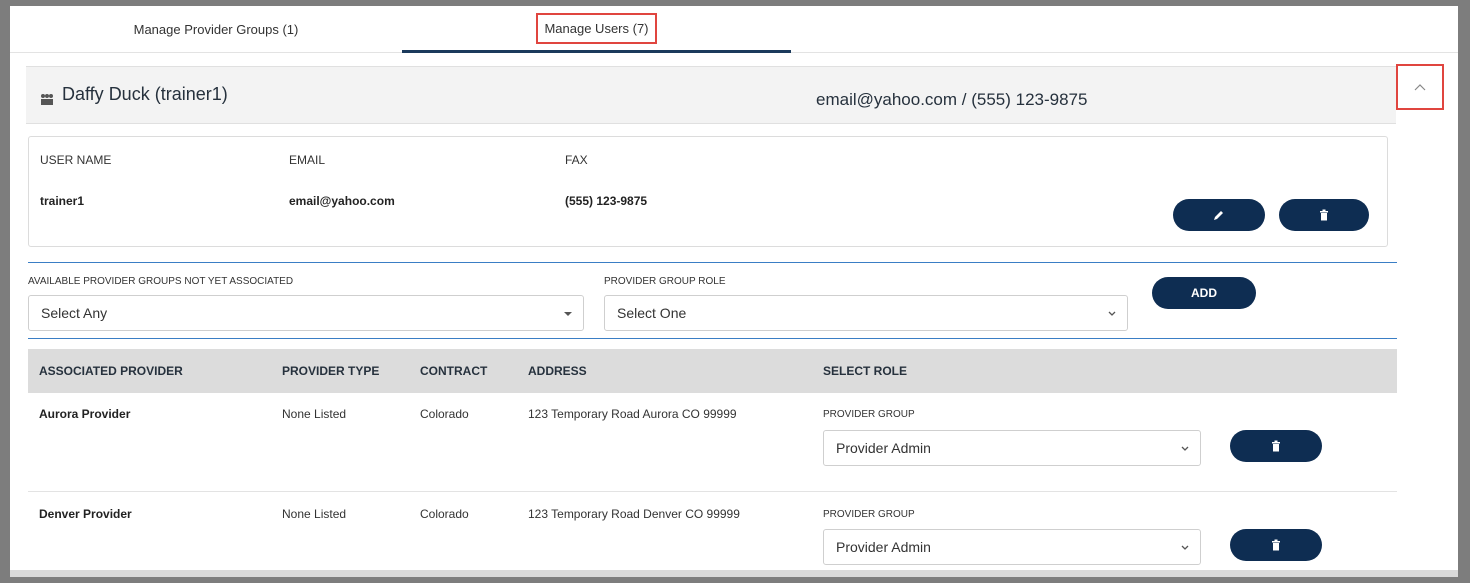  I want to click on pencil-icon, so click(1218, 215).